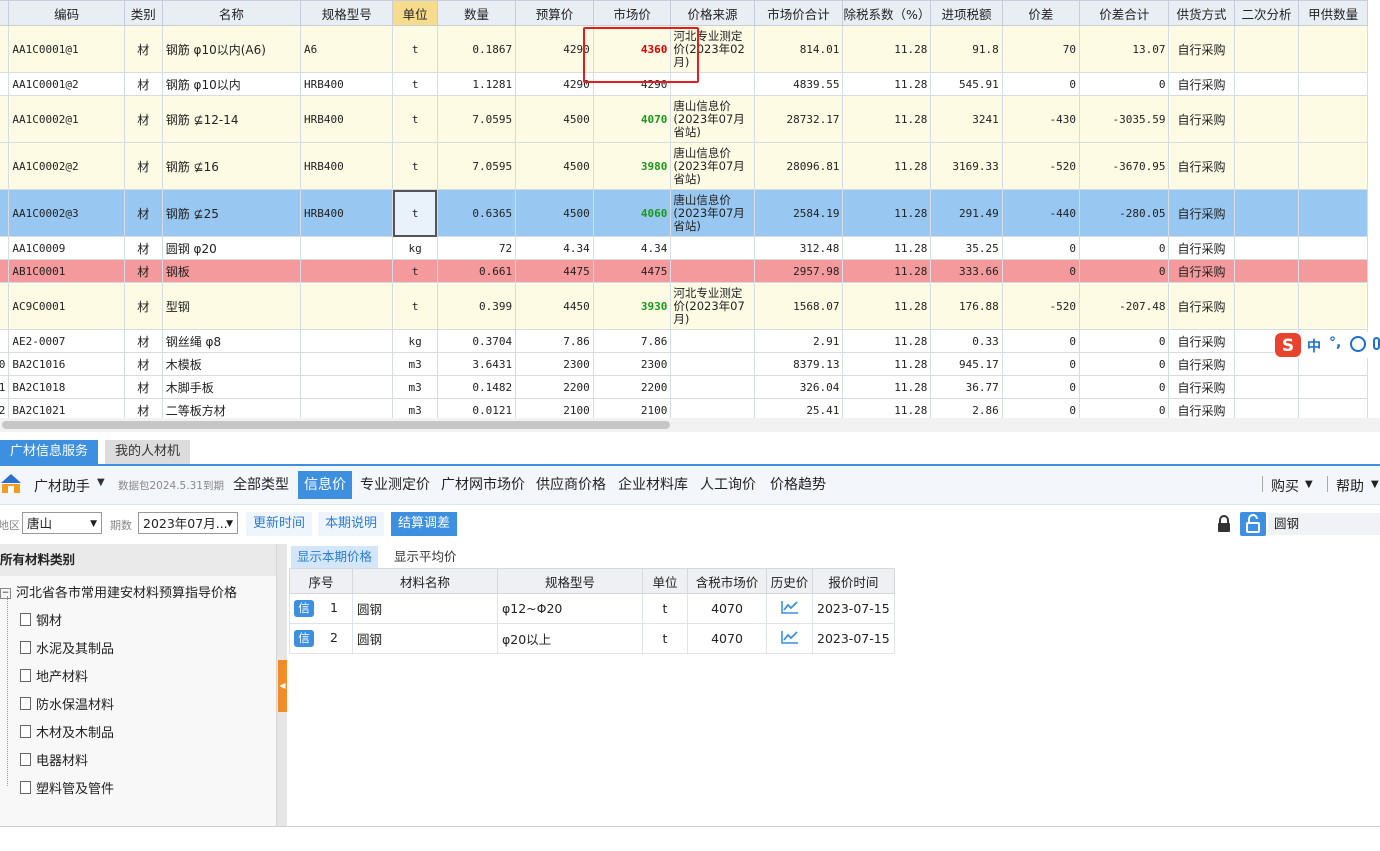 The image size is (1380, 851). Describe the element at coordinates (231, 49) in the screenshot. I see `cell-name: 钢筋 φ10以内(A6)` at that location.